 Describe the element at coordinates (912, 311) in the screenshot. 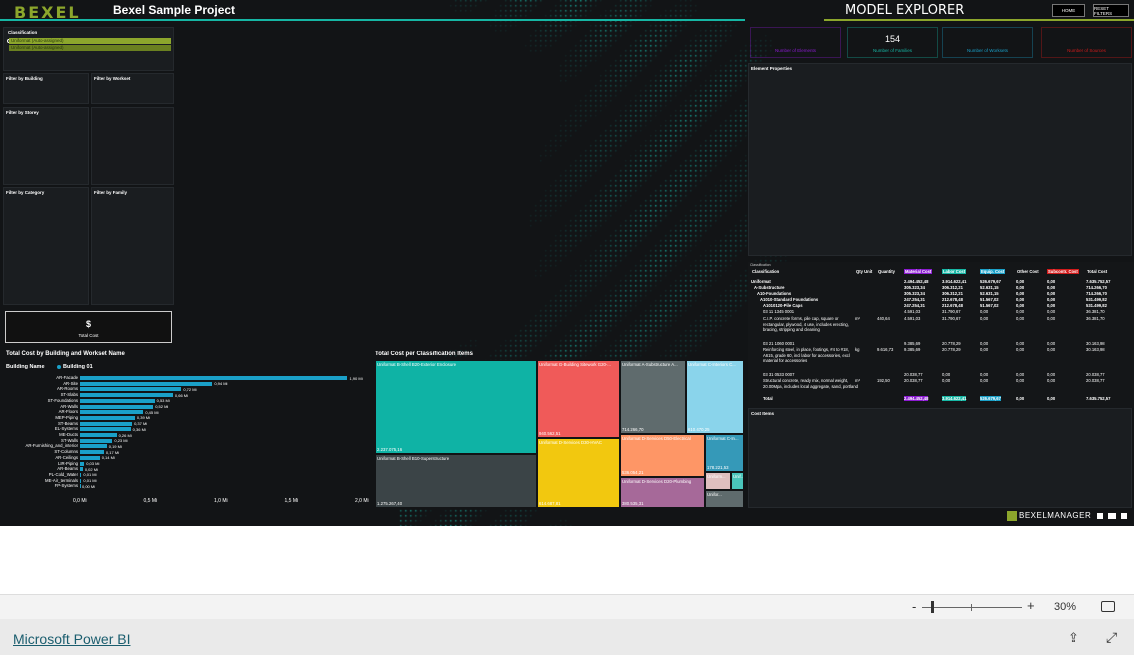

I see `table-cell: 4.591,03` at that location.